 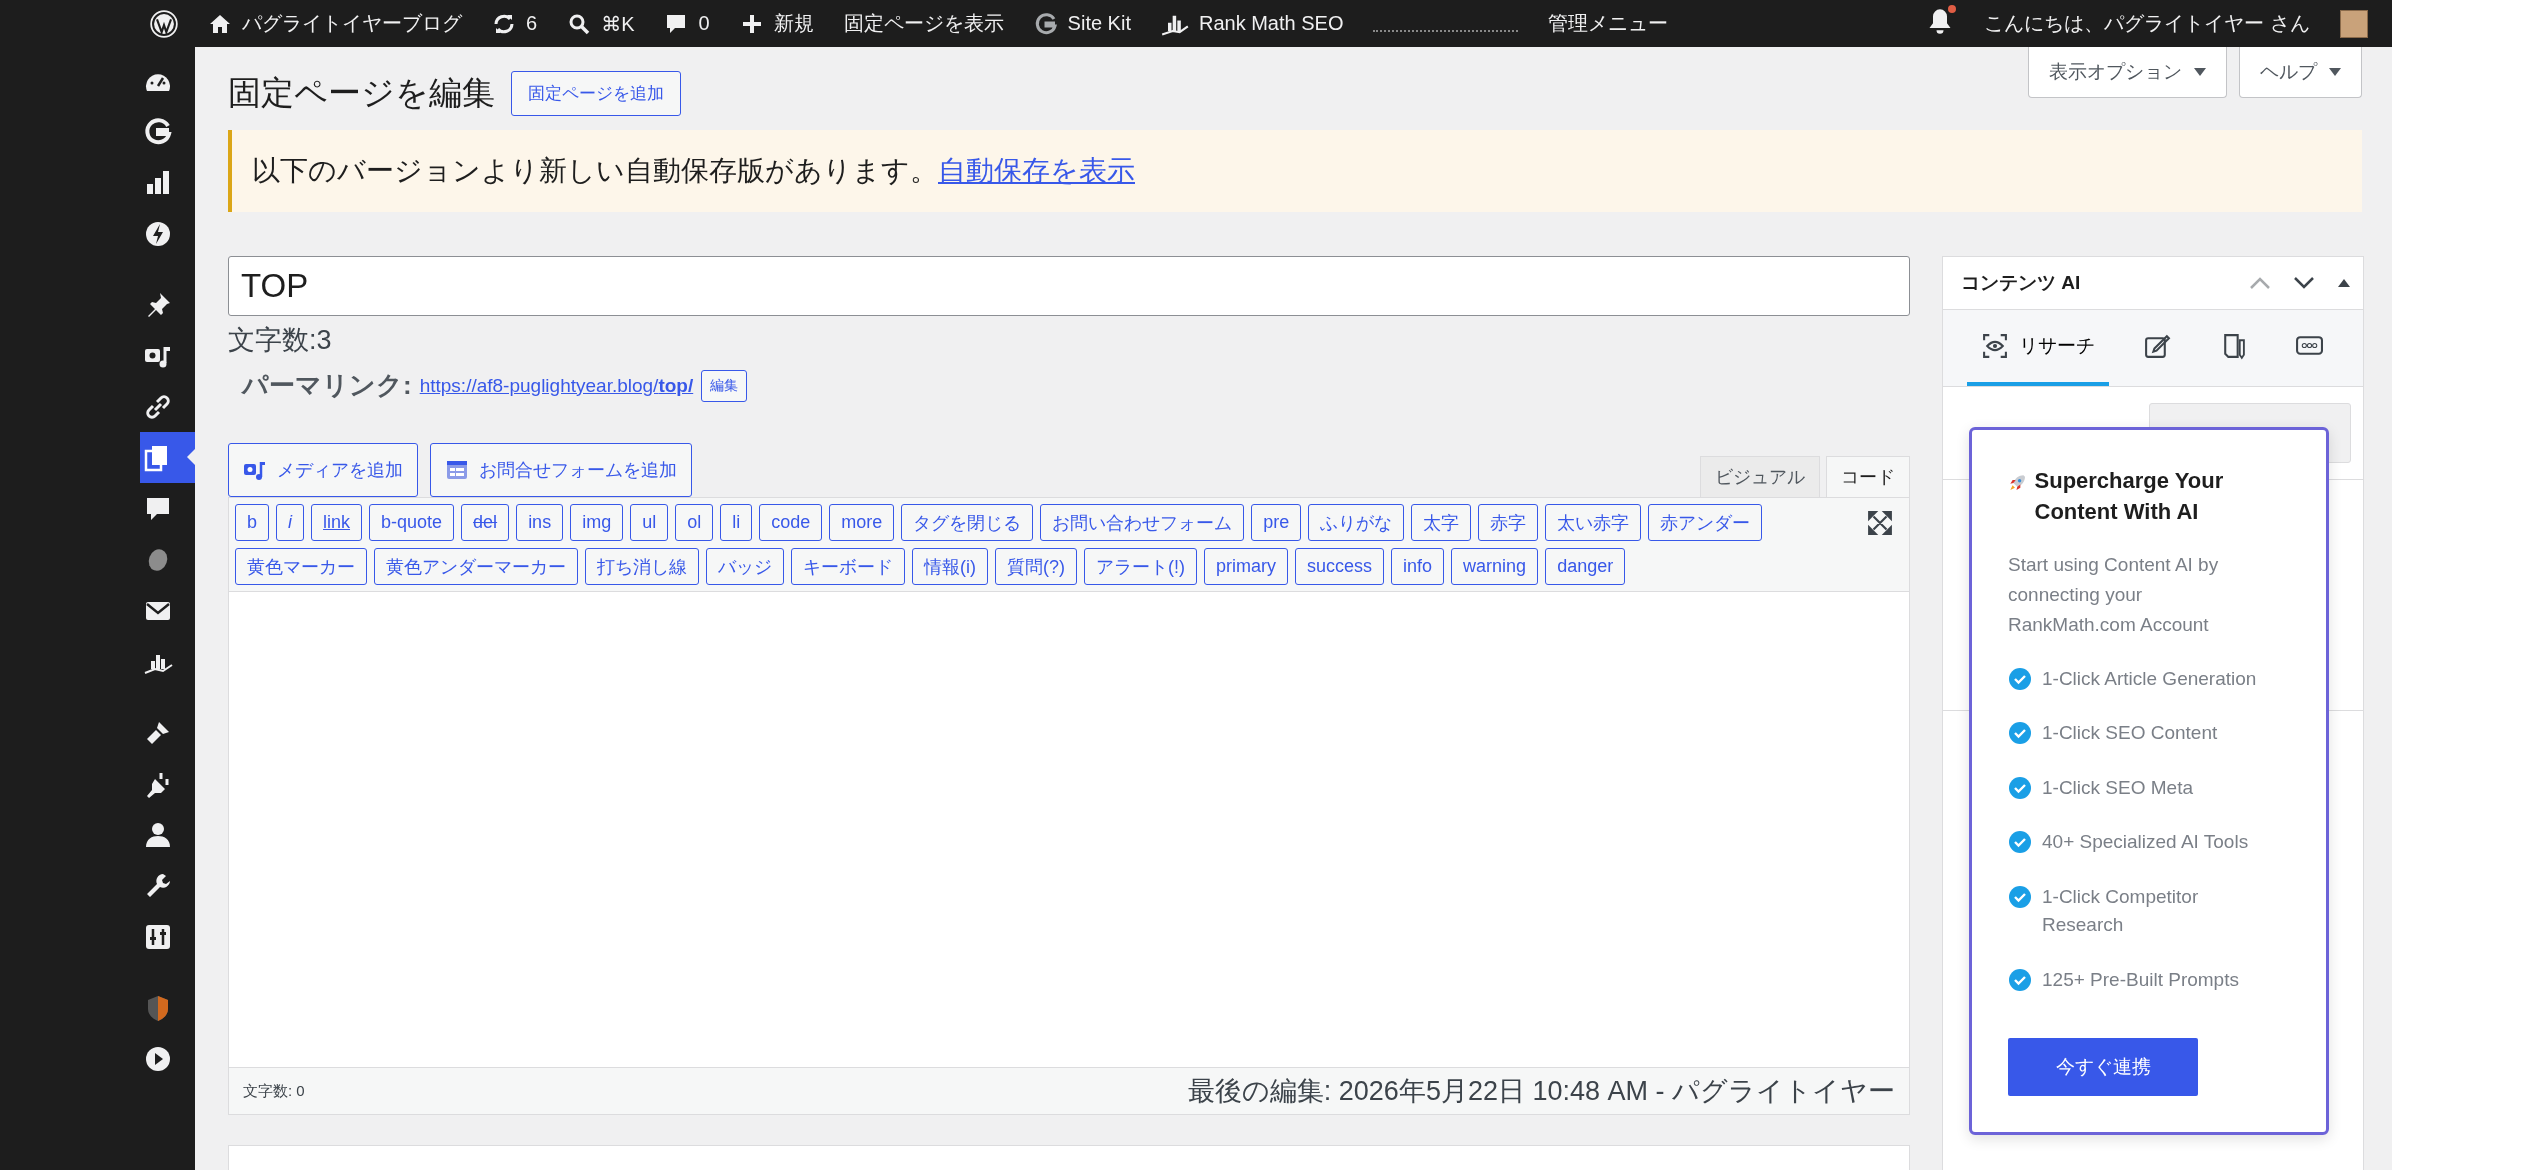 What do you see at coordinates (561, 470) in the screenshot?
I see `add-form-button: お問合せフォームを追加` at bounding box center [561, 470].